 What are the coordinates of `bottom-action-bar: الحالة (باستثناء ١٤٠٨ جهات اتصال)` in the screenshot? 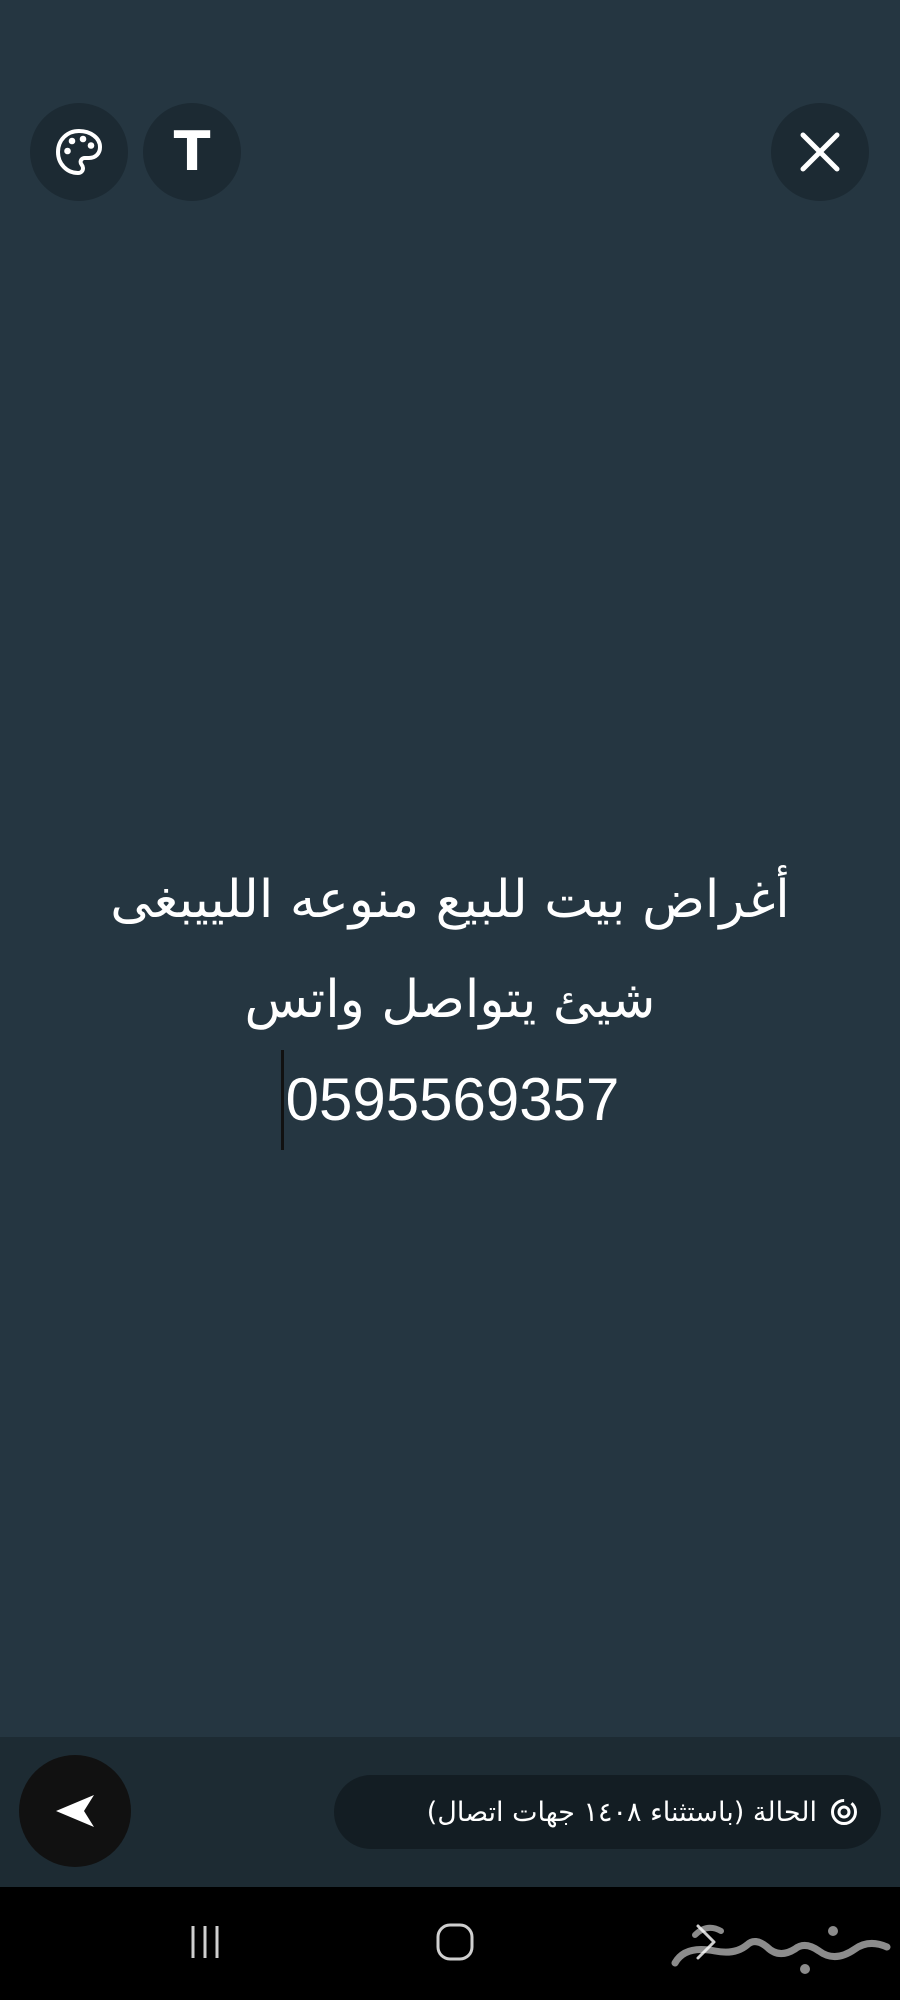 It's located at (450, 1812).